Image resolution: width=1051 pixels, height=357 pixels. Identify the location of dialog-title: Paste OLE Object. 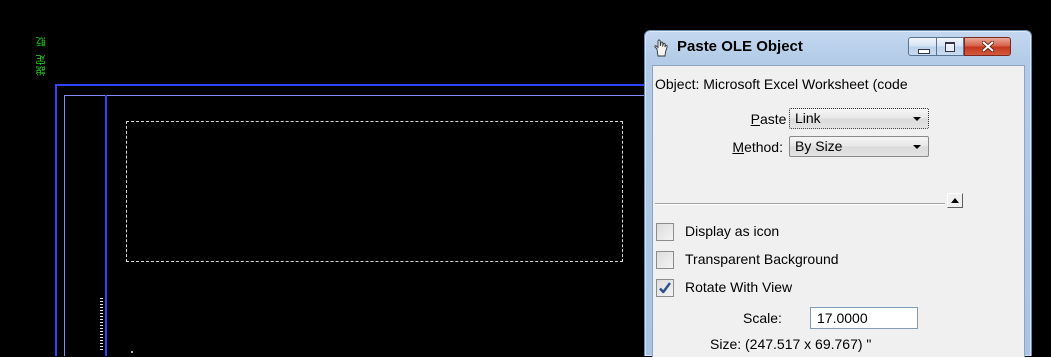
(740, 46).